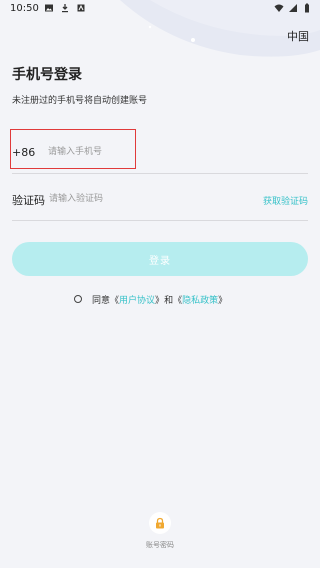  I want to click on phone-divider, so click(160, 173).